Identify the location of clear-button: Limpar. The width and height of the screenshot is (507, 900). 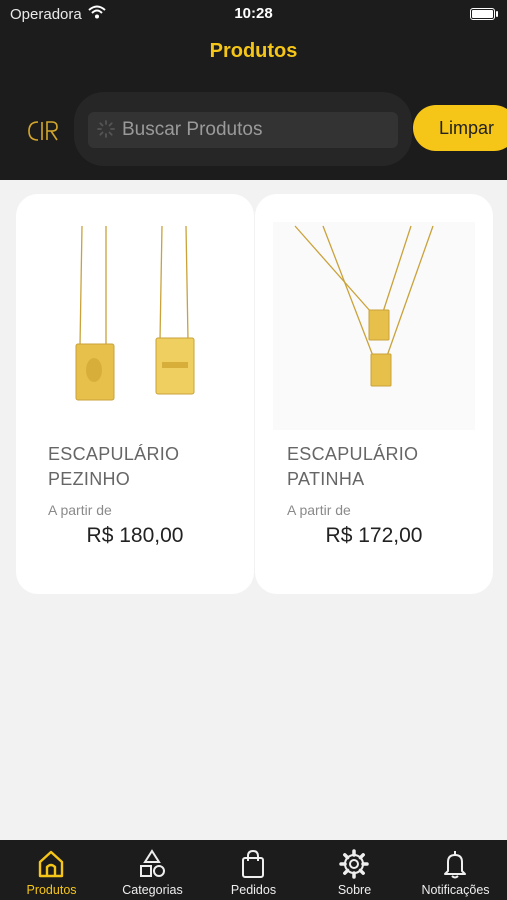
(460, 128).